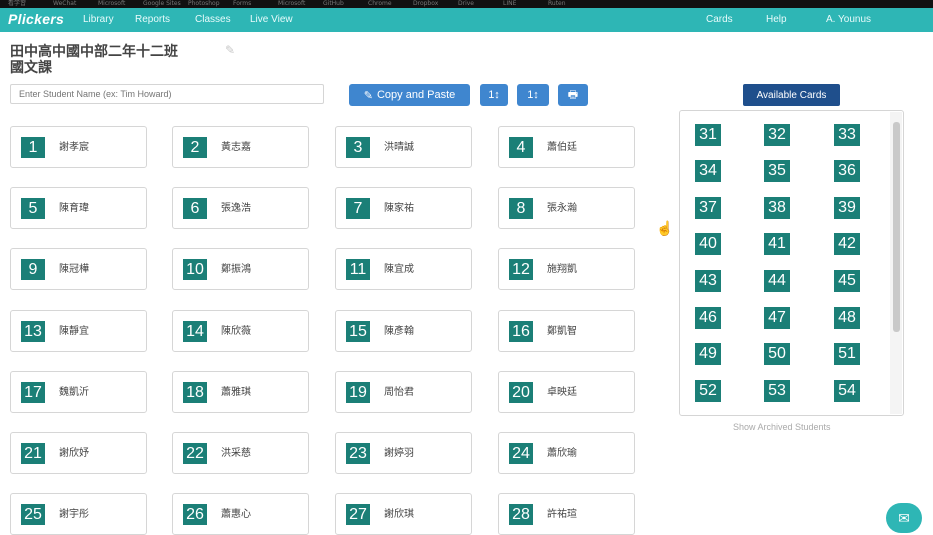 This screenshot has height=535, width=933. Describe the element at coordinates (777, 135) in the screenshot. I see `available-card: 32` at that location.